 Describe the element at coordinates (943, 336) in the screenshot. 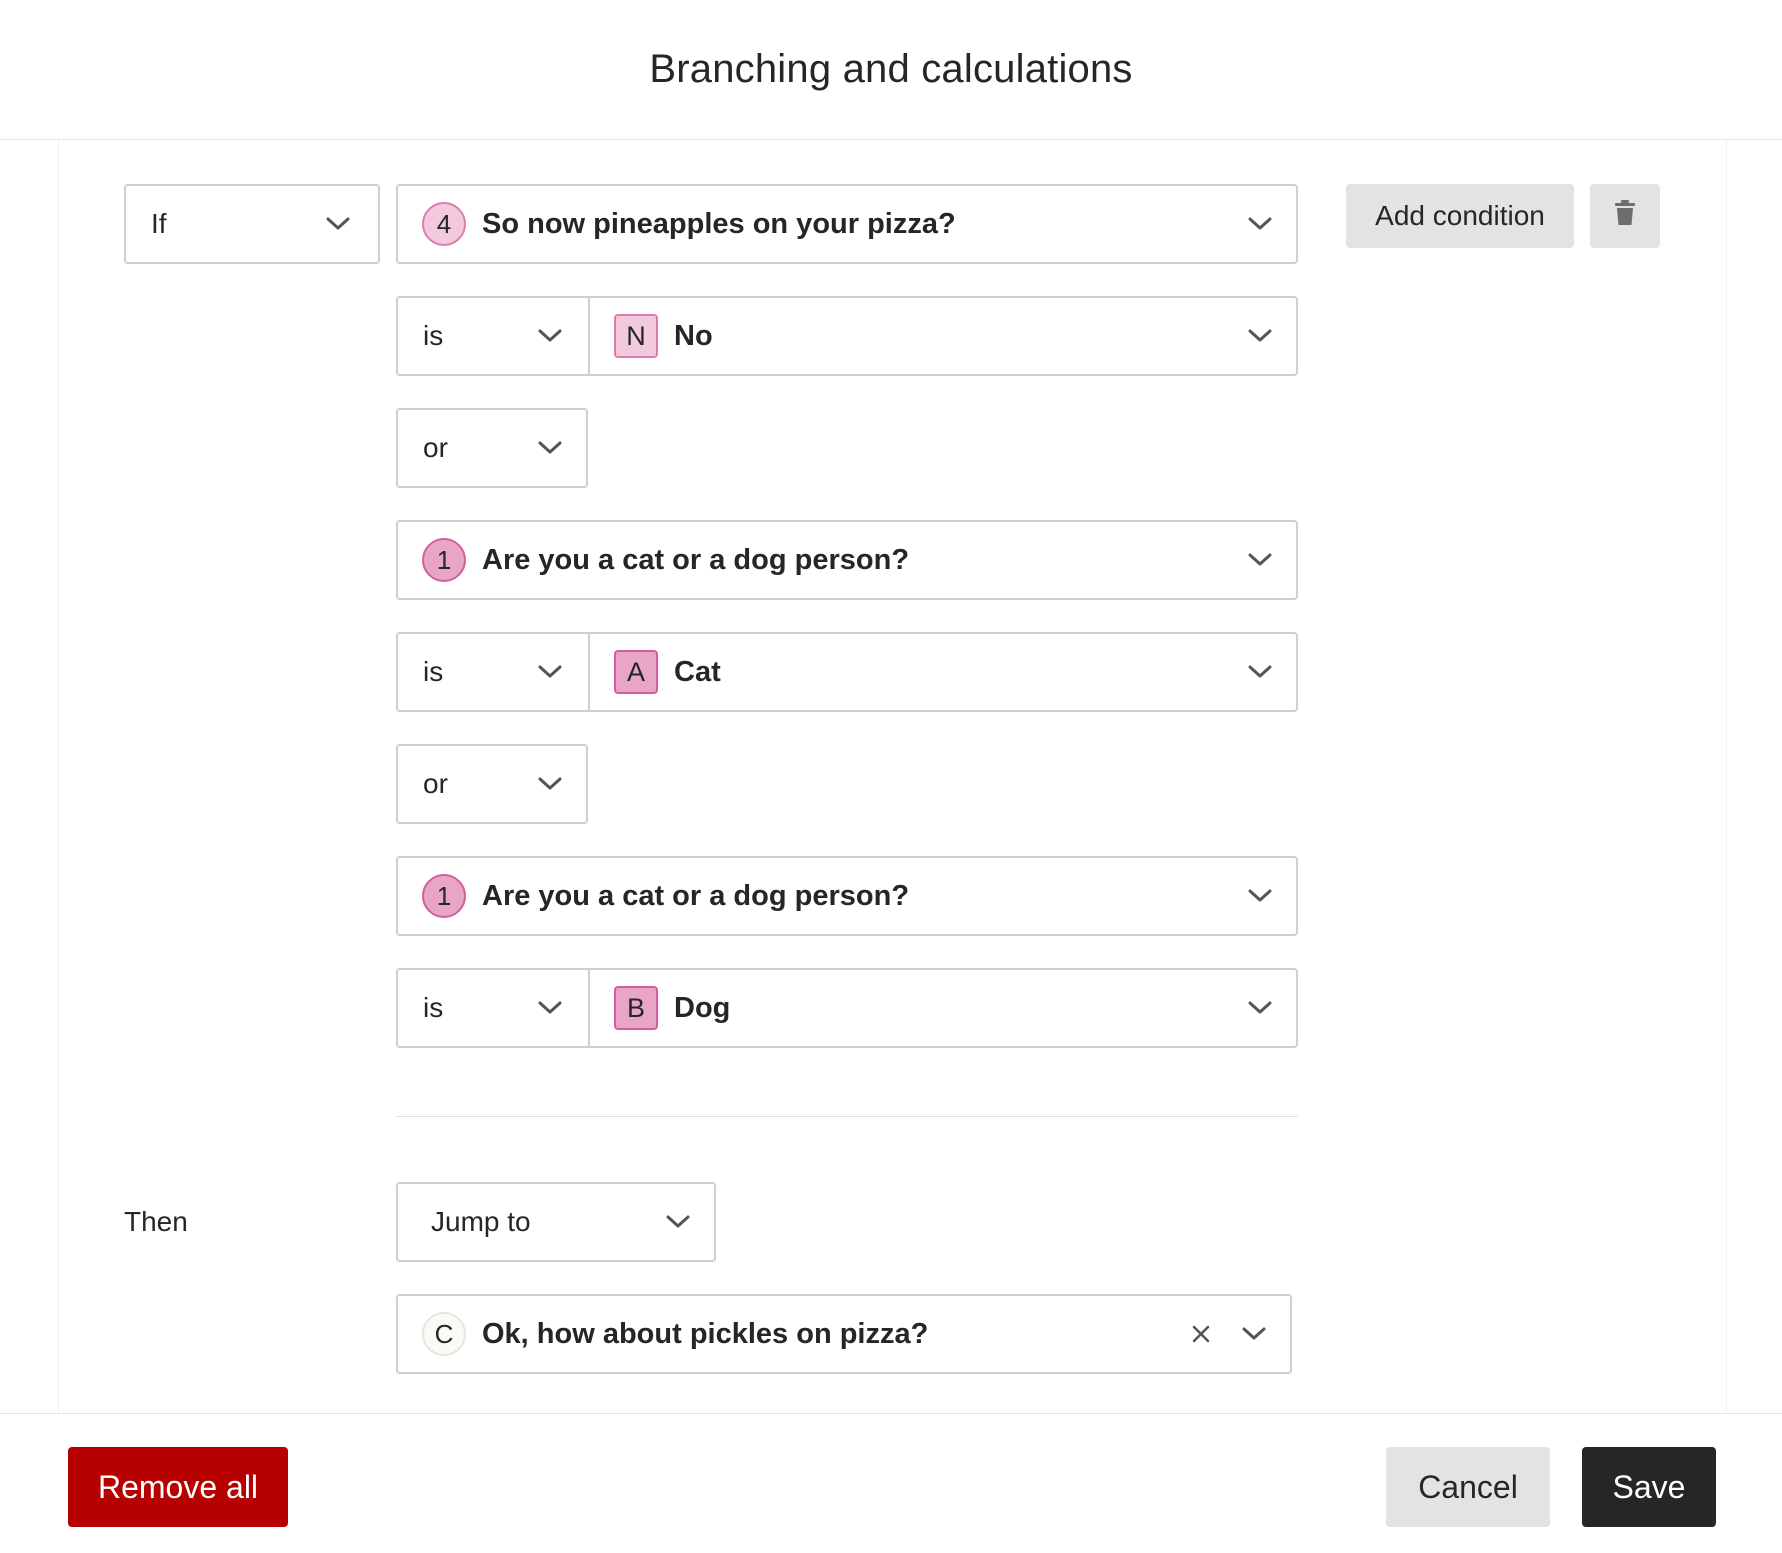

I see `answer-select: N No` at that location.